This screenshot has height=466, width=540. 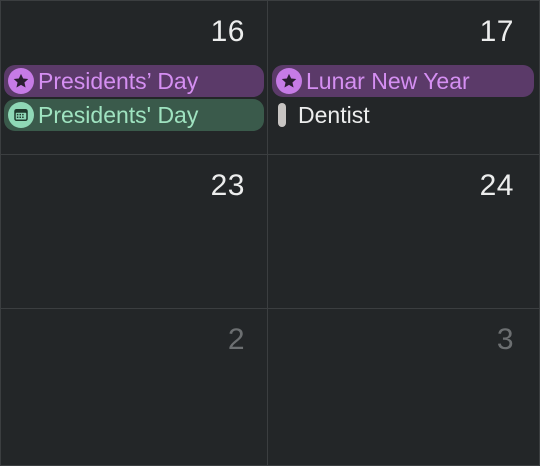 What do you see at coordinates (227, 31) in the screenshot?
I see `day-number: 16` at bounding box center [227, 31].